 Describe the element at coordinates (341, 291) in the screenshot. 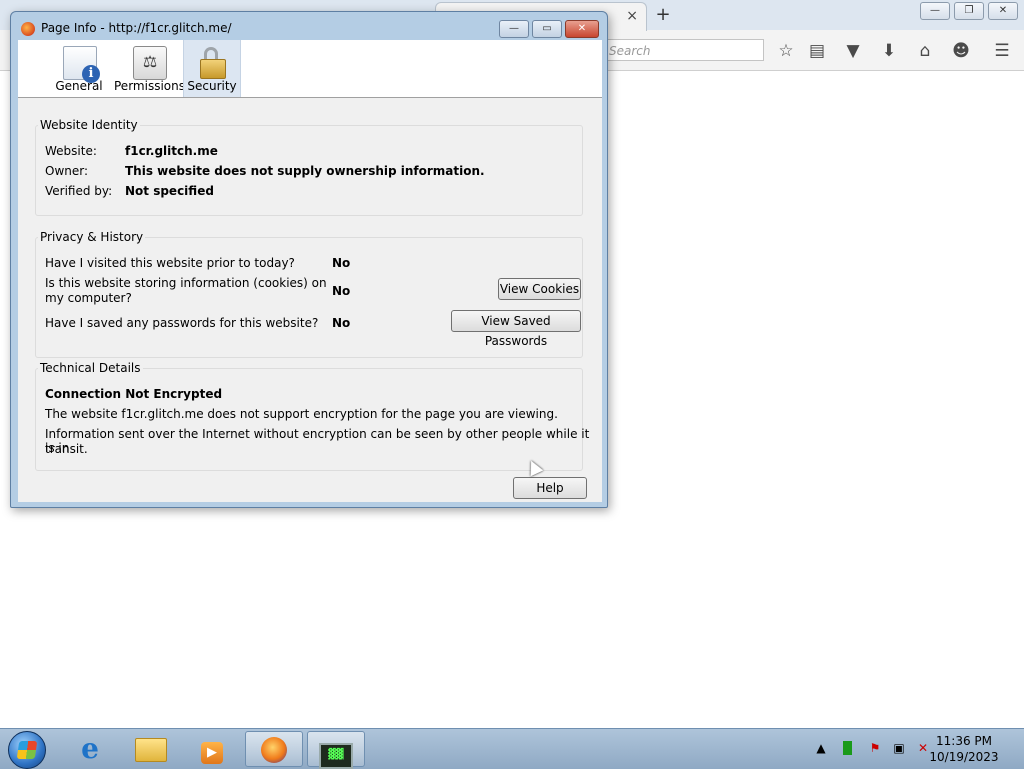

I see `cookies-answer: No` at that location.